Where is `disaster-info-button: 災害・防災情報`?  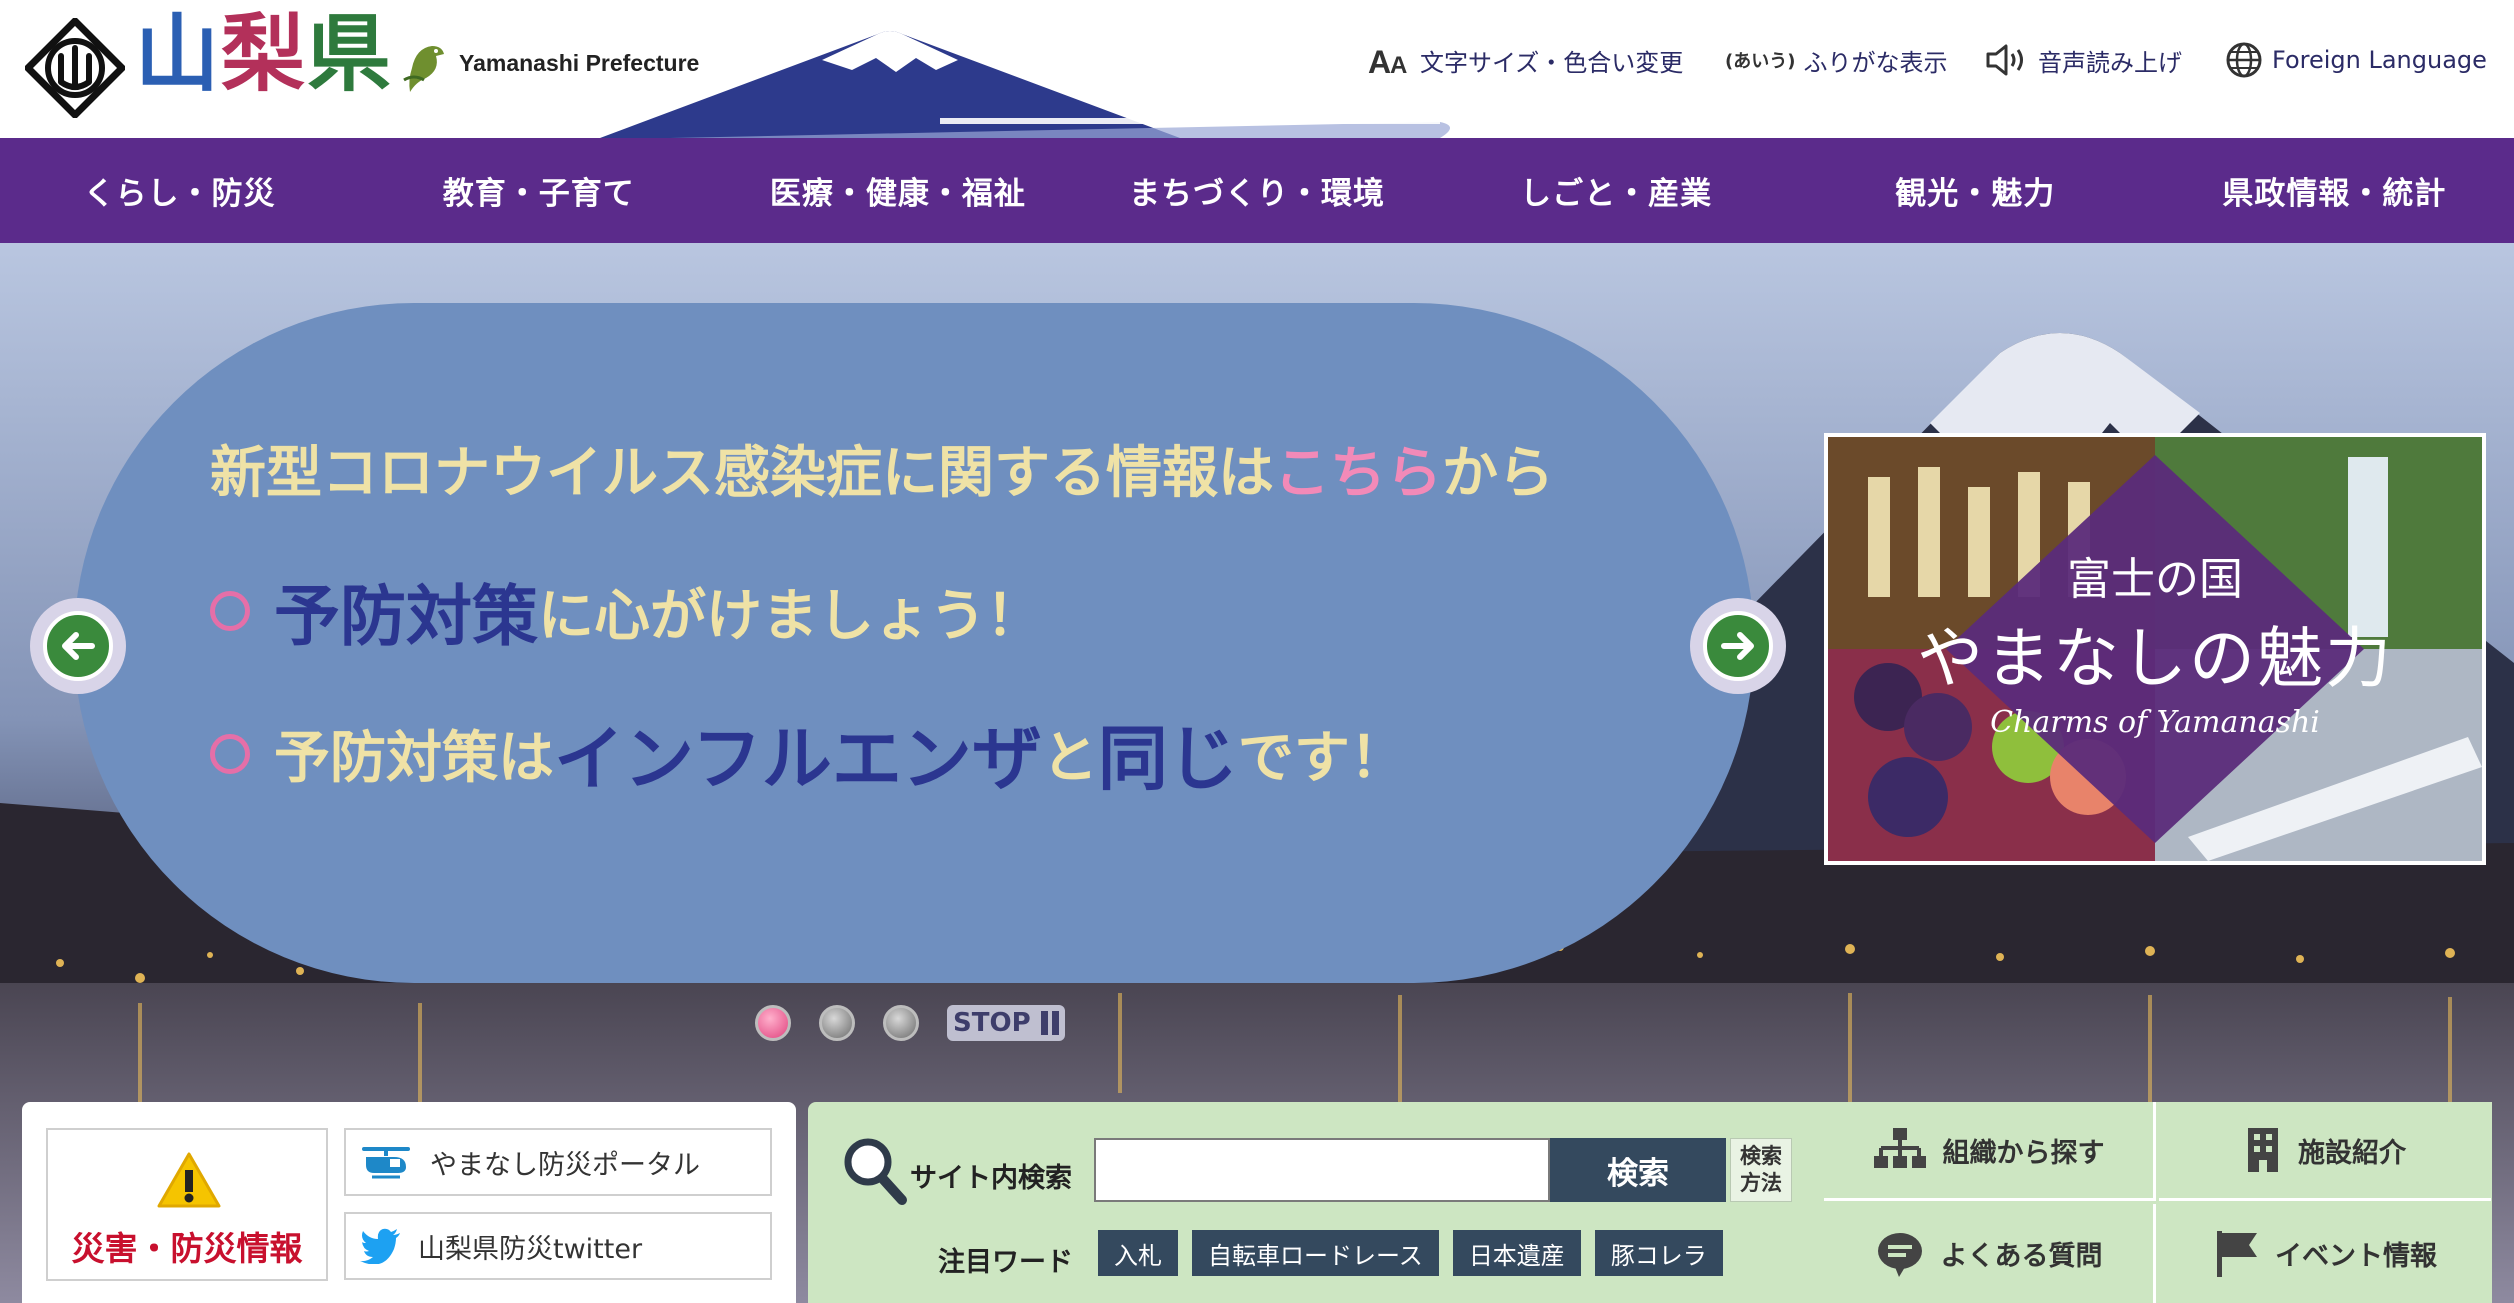 disaster-info-button: 災害・防災情報 is located at coordinates (187, 1204).